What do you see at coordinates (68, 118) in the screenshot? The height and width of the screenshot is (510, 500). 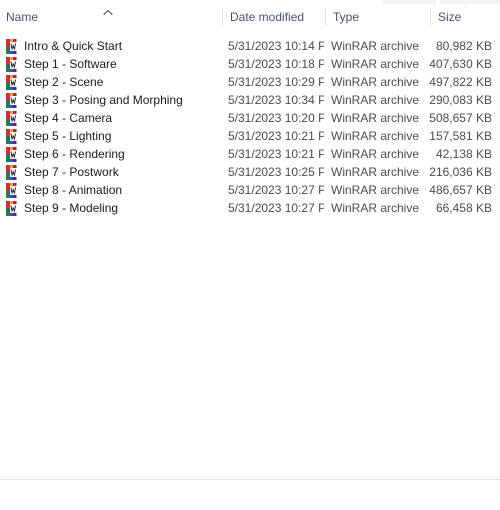 I see `file-name-cell: Step 4 - Camera` at bounding box center [68, 118].